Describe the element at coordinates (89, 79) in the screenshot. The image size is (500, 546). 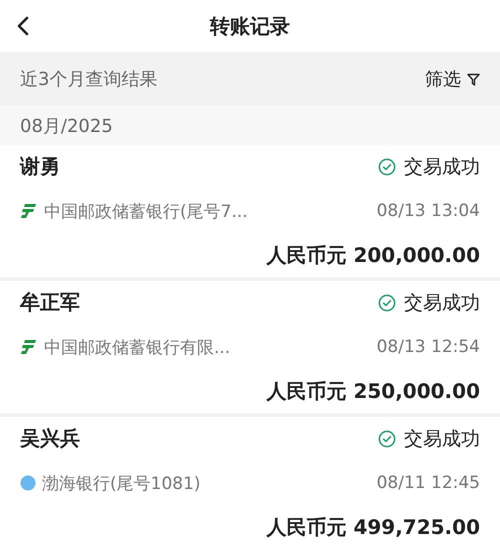
I see `query-summary: 近3个月查询结果` at that location.